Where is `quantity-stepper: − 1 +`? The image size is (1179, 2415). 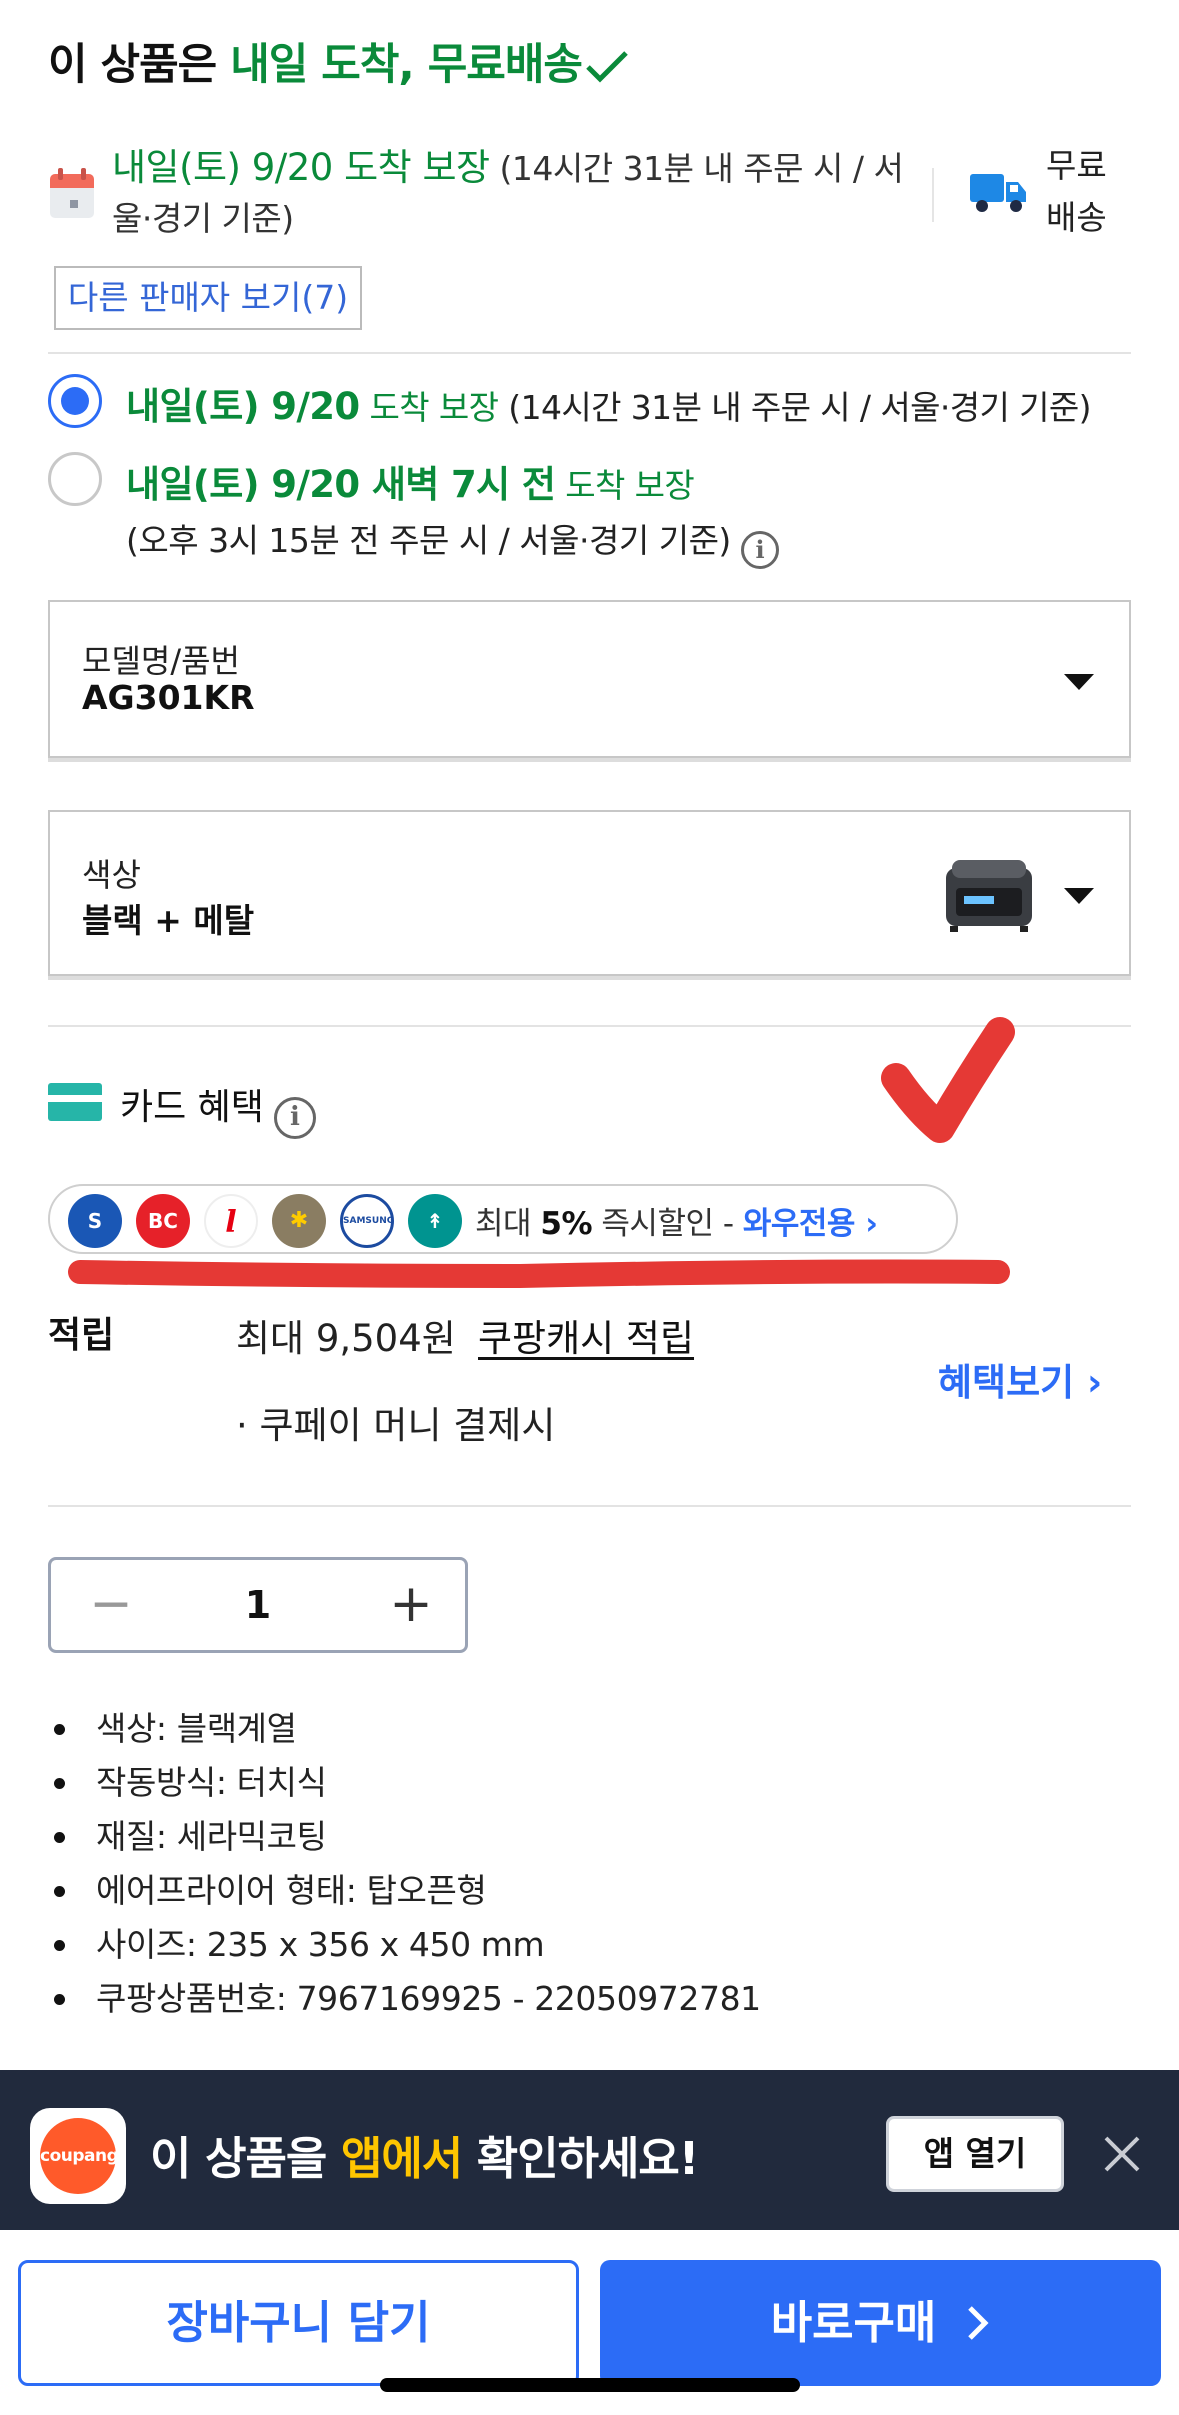 quantity-stepper: − 1 + is located at coordinates (258, 1605).